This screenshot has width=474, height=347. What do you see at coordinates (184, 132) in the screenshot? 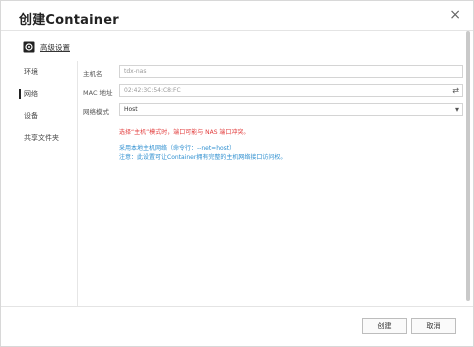
I see `port-conflict-warning: 选择“主机”模式时，端口可能与 NAS 端口冲突。` at bounding box center [184, 132].